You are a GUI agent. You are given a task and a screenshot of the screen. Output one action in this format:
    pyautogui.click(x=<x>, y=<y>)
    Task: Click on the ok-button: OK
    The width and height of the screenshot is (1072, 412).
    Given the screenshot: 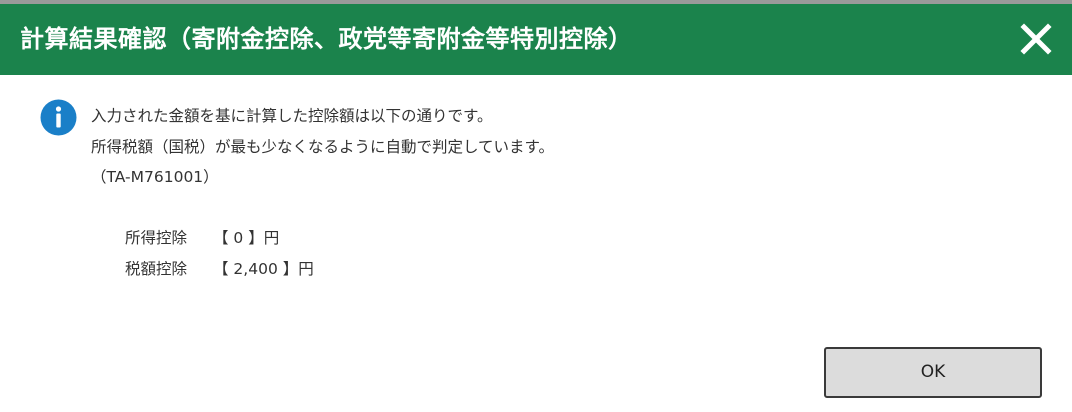 What is the action you would take?
    pyautogui.click(x=933, y=372)
    